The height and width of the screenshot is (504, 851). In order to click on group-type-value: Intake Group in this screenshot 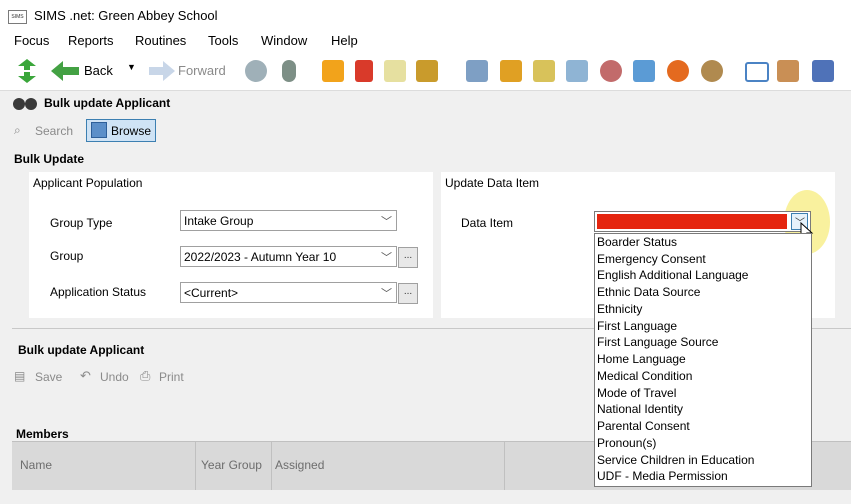, I will do `click(219, 221)`.